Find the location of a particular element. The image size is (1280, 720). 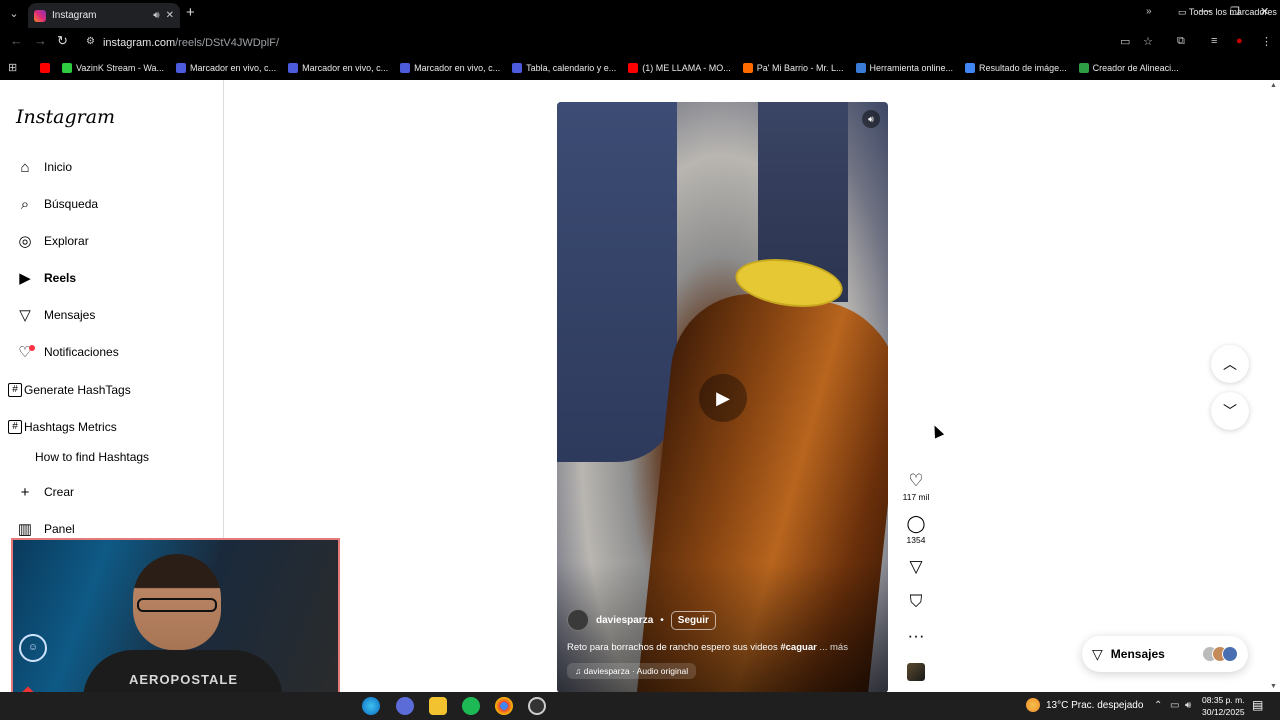

like-button: ♡ 117 mil is located at coordinates (916, 487).